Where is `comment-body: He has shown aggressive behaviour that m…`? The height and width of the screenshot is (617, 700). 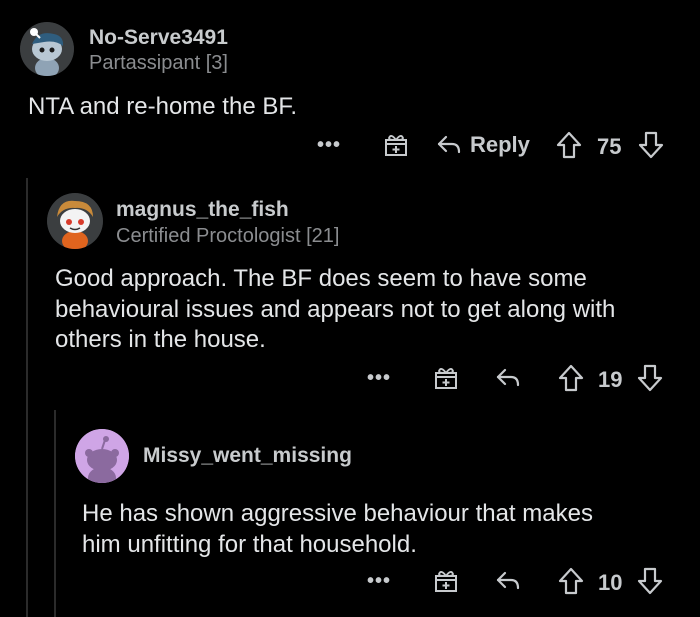 comment-body: He has shown aggressive behaviour that m… is located at coordinates (337, 529).